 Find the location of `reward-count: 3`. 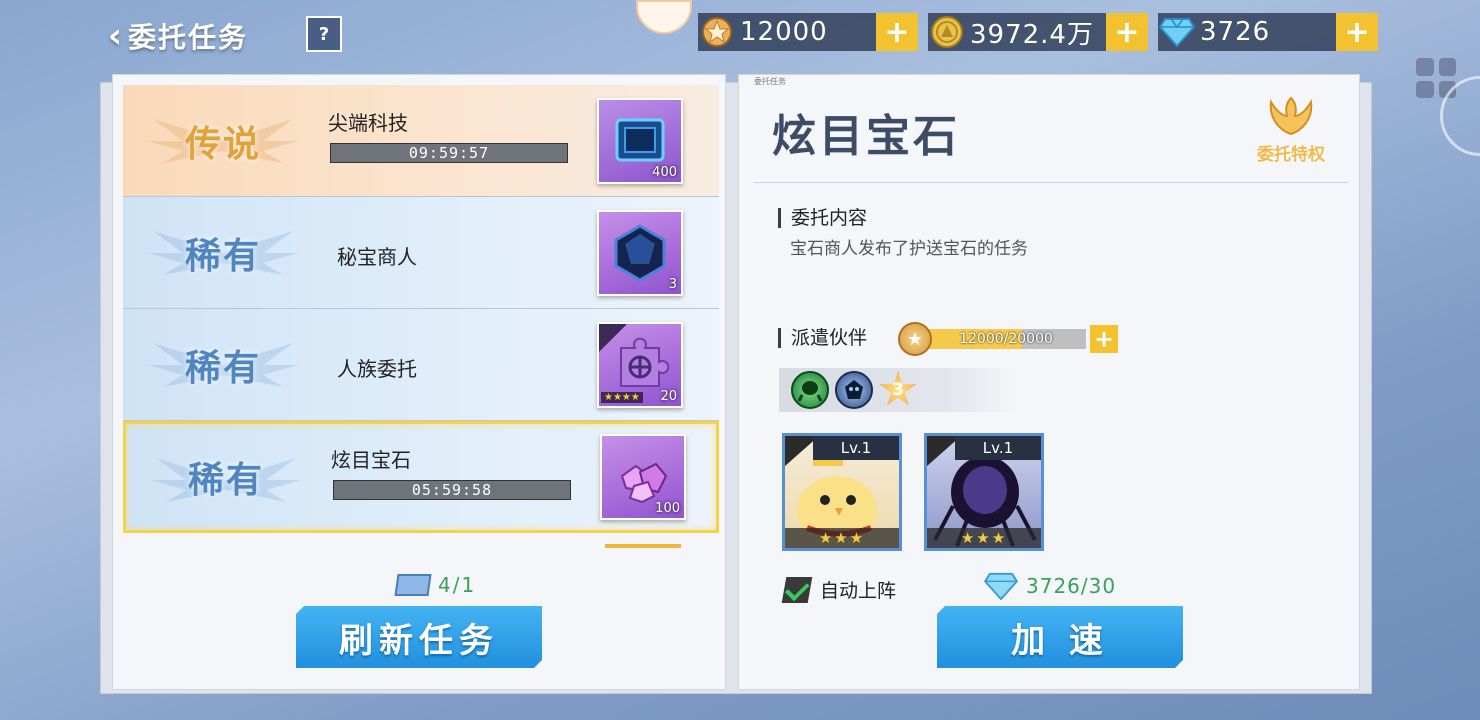

reward-count: 3 is located at coordinates (672, 284).